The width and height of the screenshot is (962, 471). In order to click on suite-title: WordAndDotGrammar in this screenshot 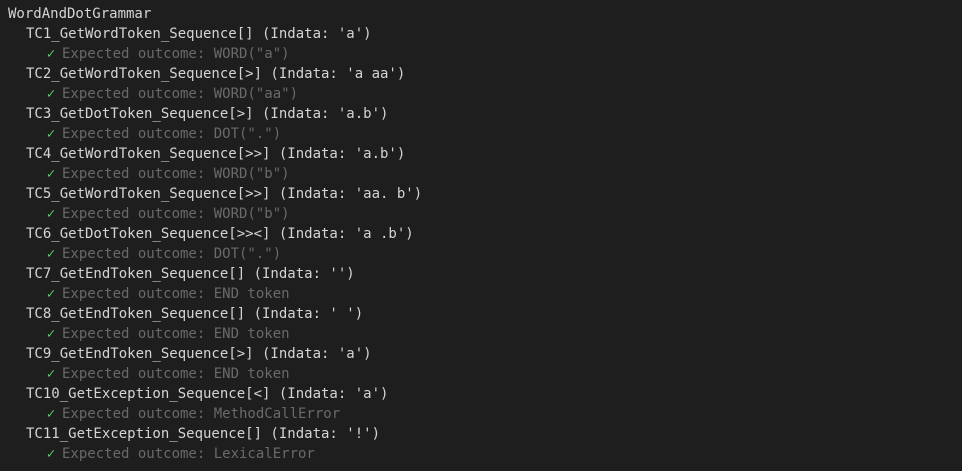, I will do `click(80, 14)`.